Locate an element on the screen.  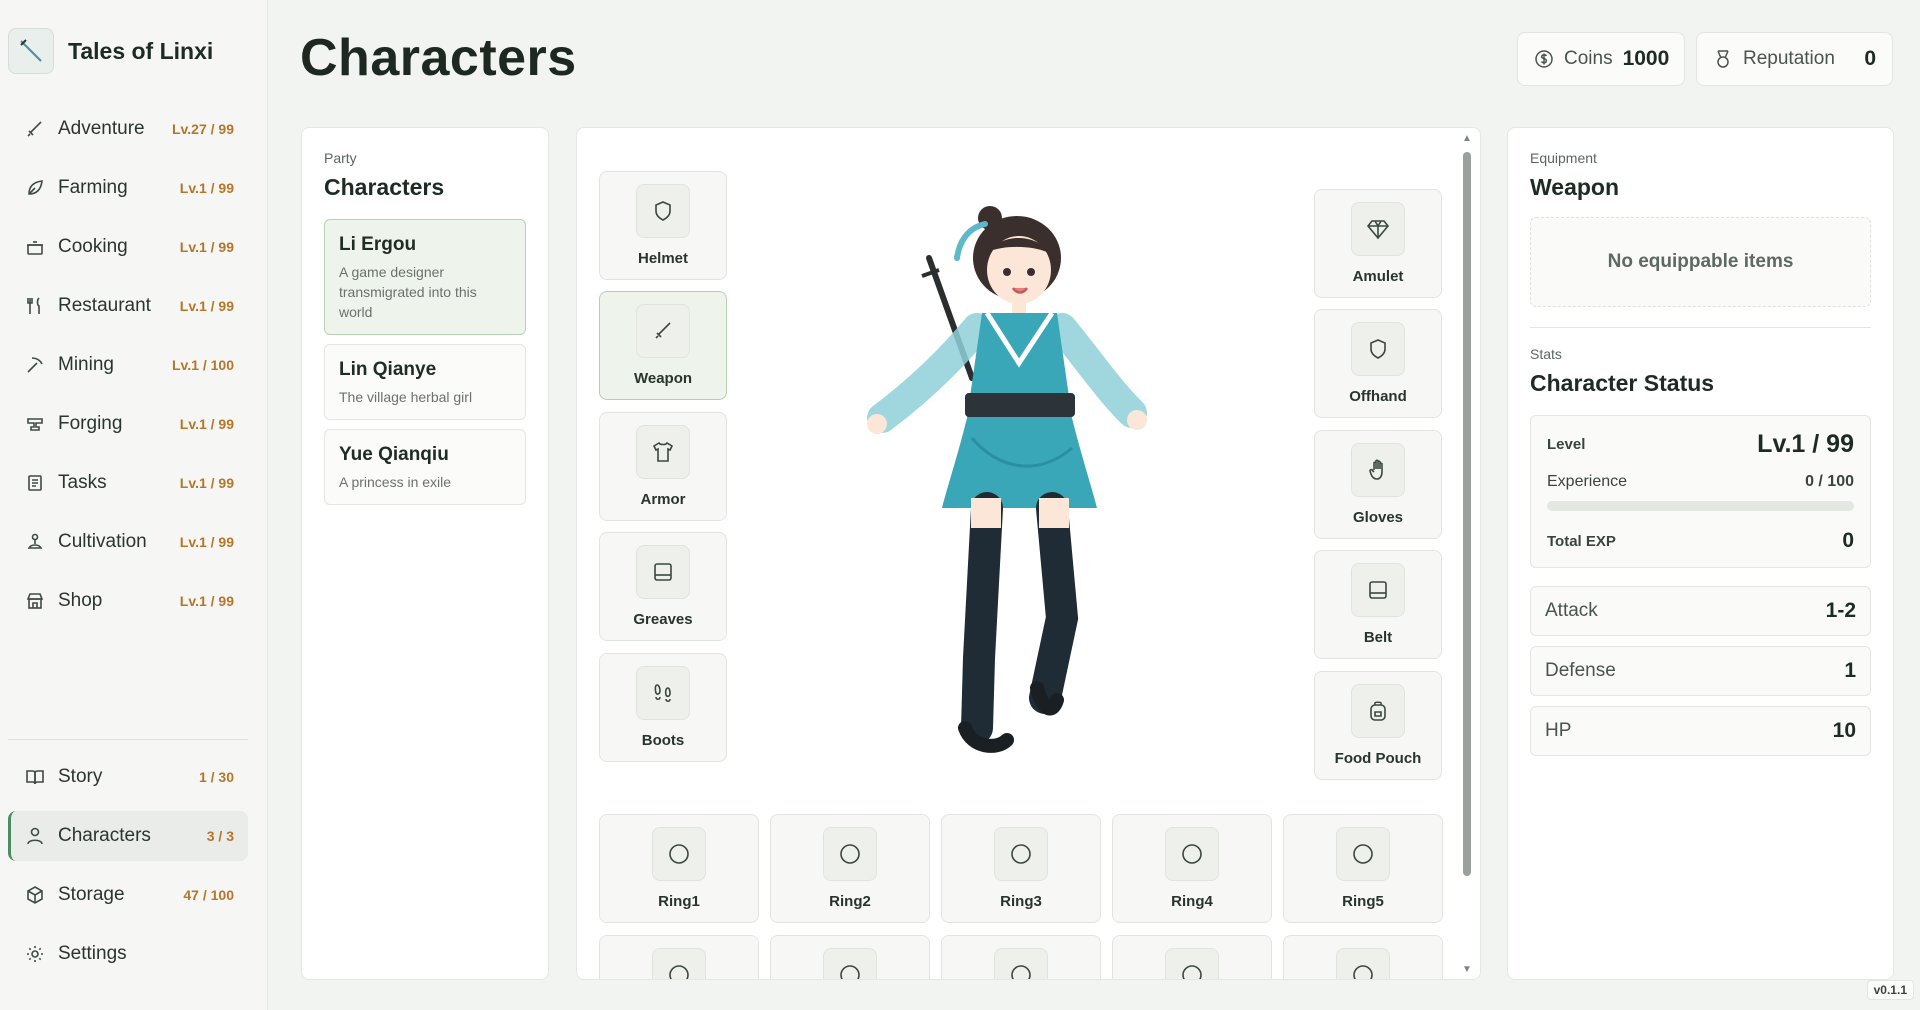
detail-divider is located at coordinates (1700, 327).